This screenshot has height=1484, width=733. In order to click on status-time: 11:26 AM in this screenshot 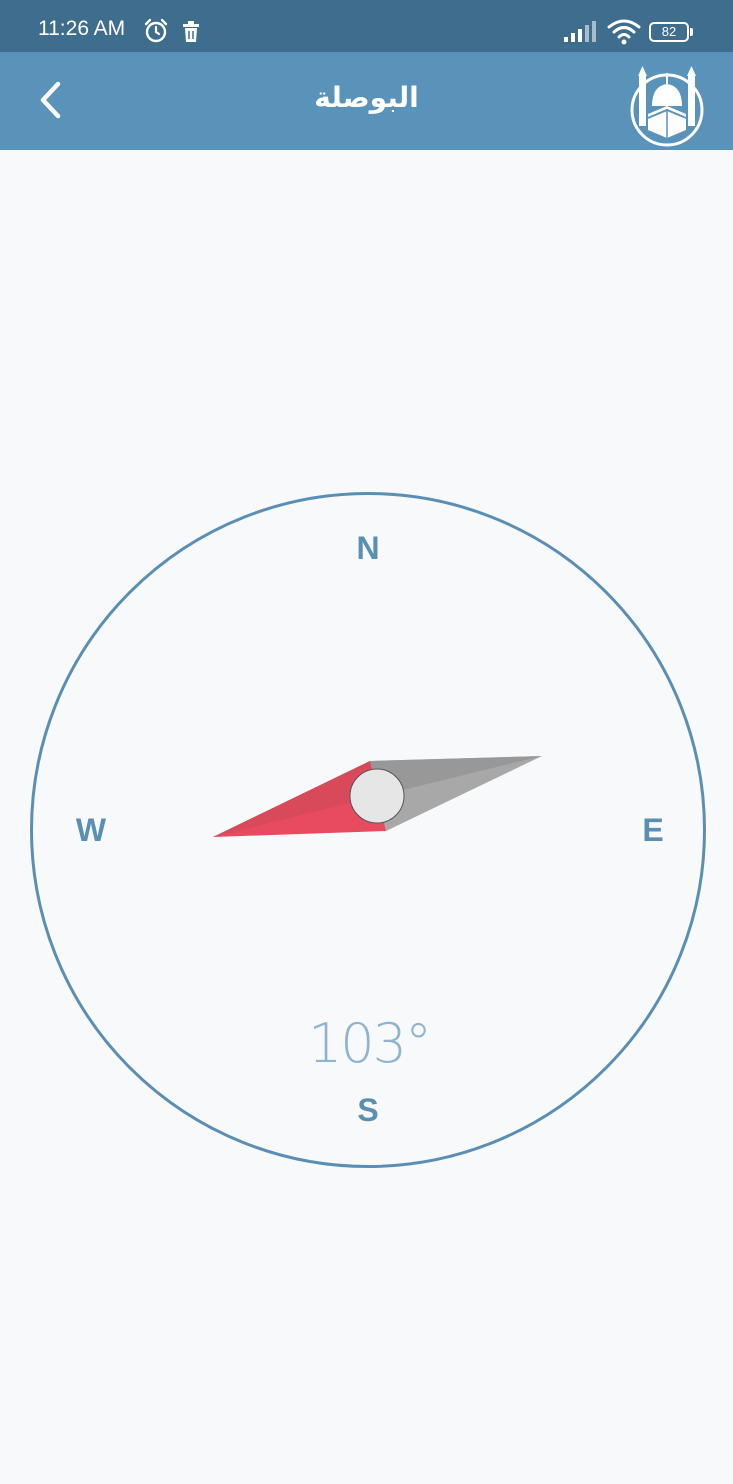, I will do `click(82, 28)`.